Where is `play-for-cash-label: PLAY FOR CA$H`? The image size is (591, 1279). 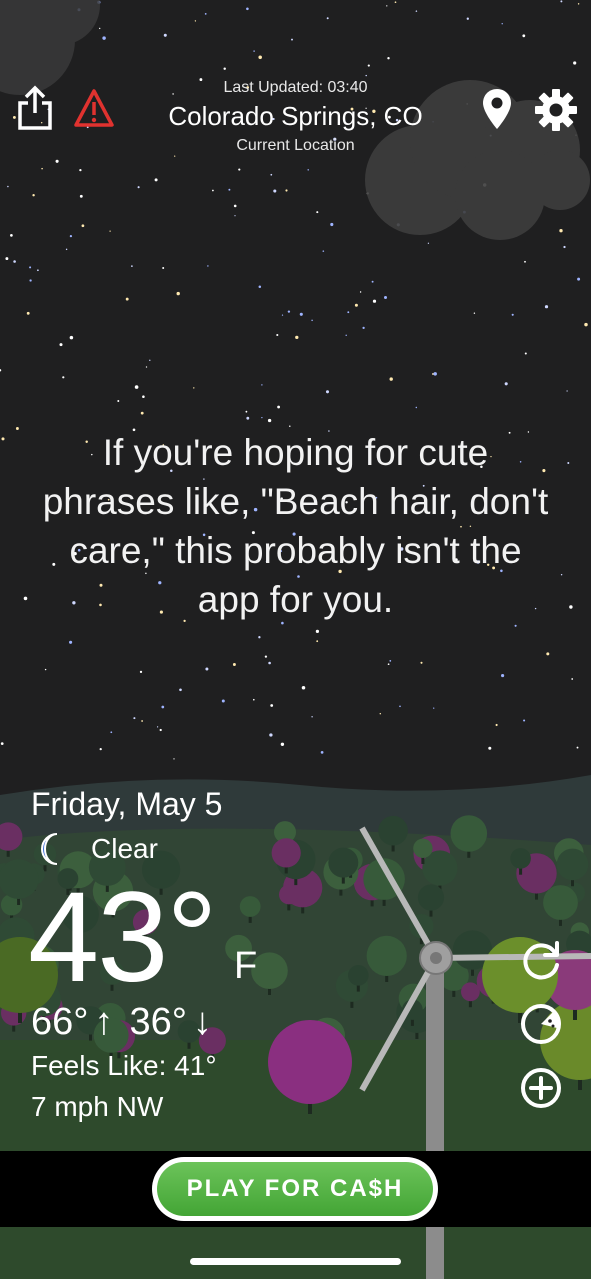
play-for-cash-label: PLAY FOR CA$H is located at coordinates (295, 1189).